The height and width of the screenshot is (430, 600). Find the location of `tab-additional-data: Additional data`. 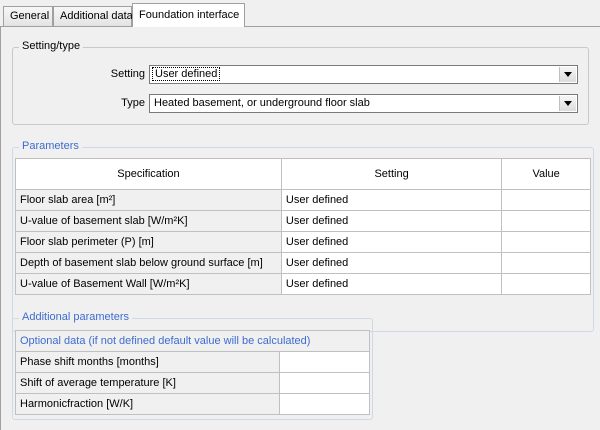

tab-additional-data: Additional data is located at coordinates (93, 16).